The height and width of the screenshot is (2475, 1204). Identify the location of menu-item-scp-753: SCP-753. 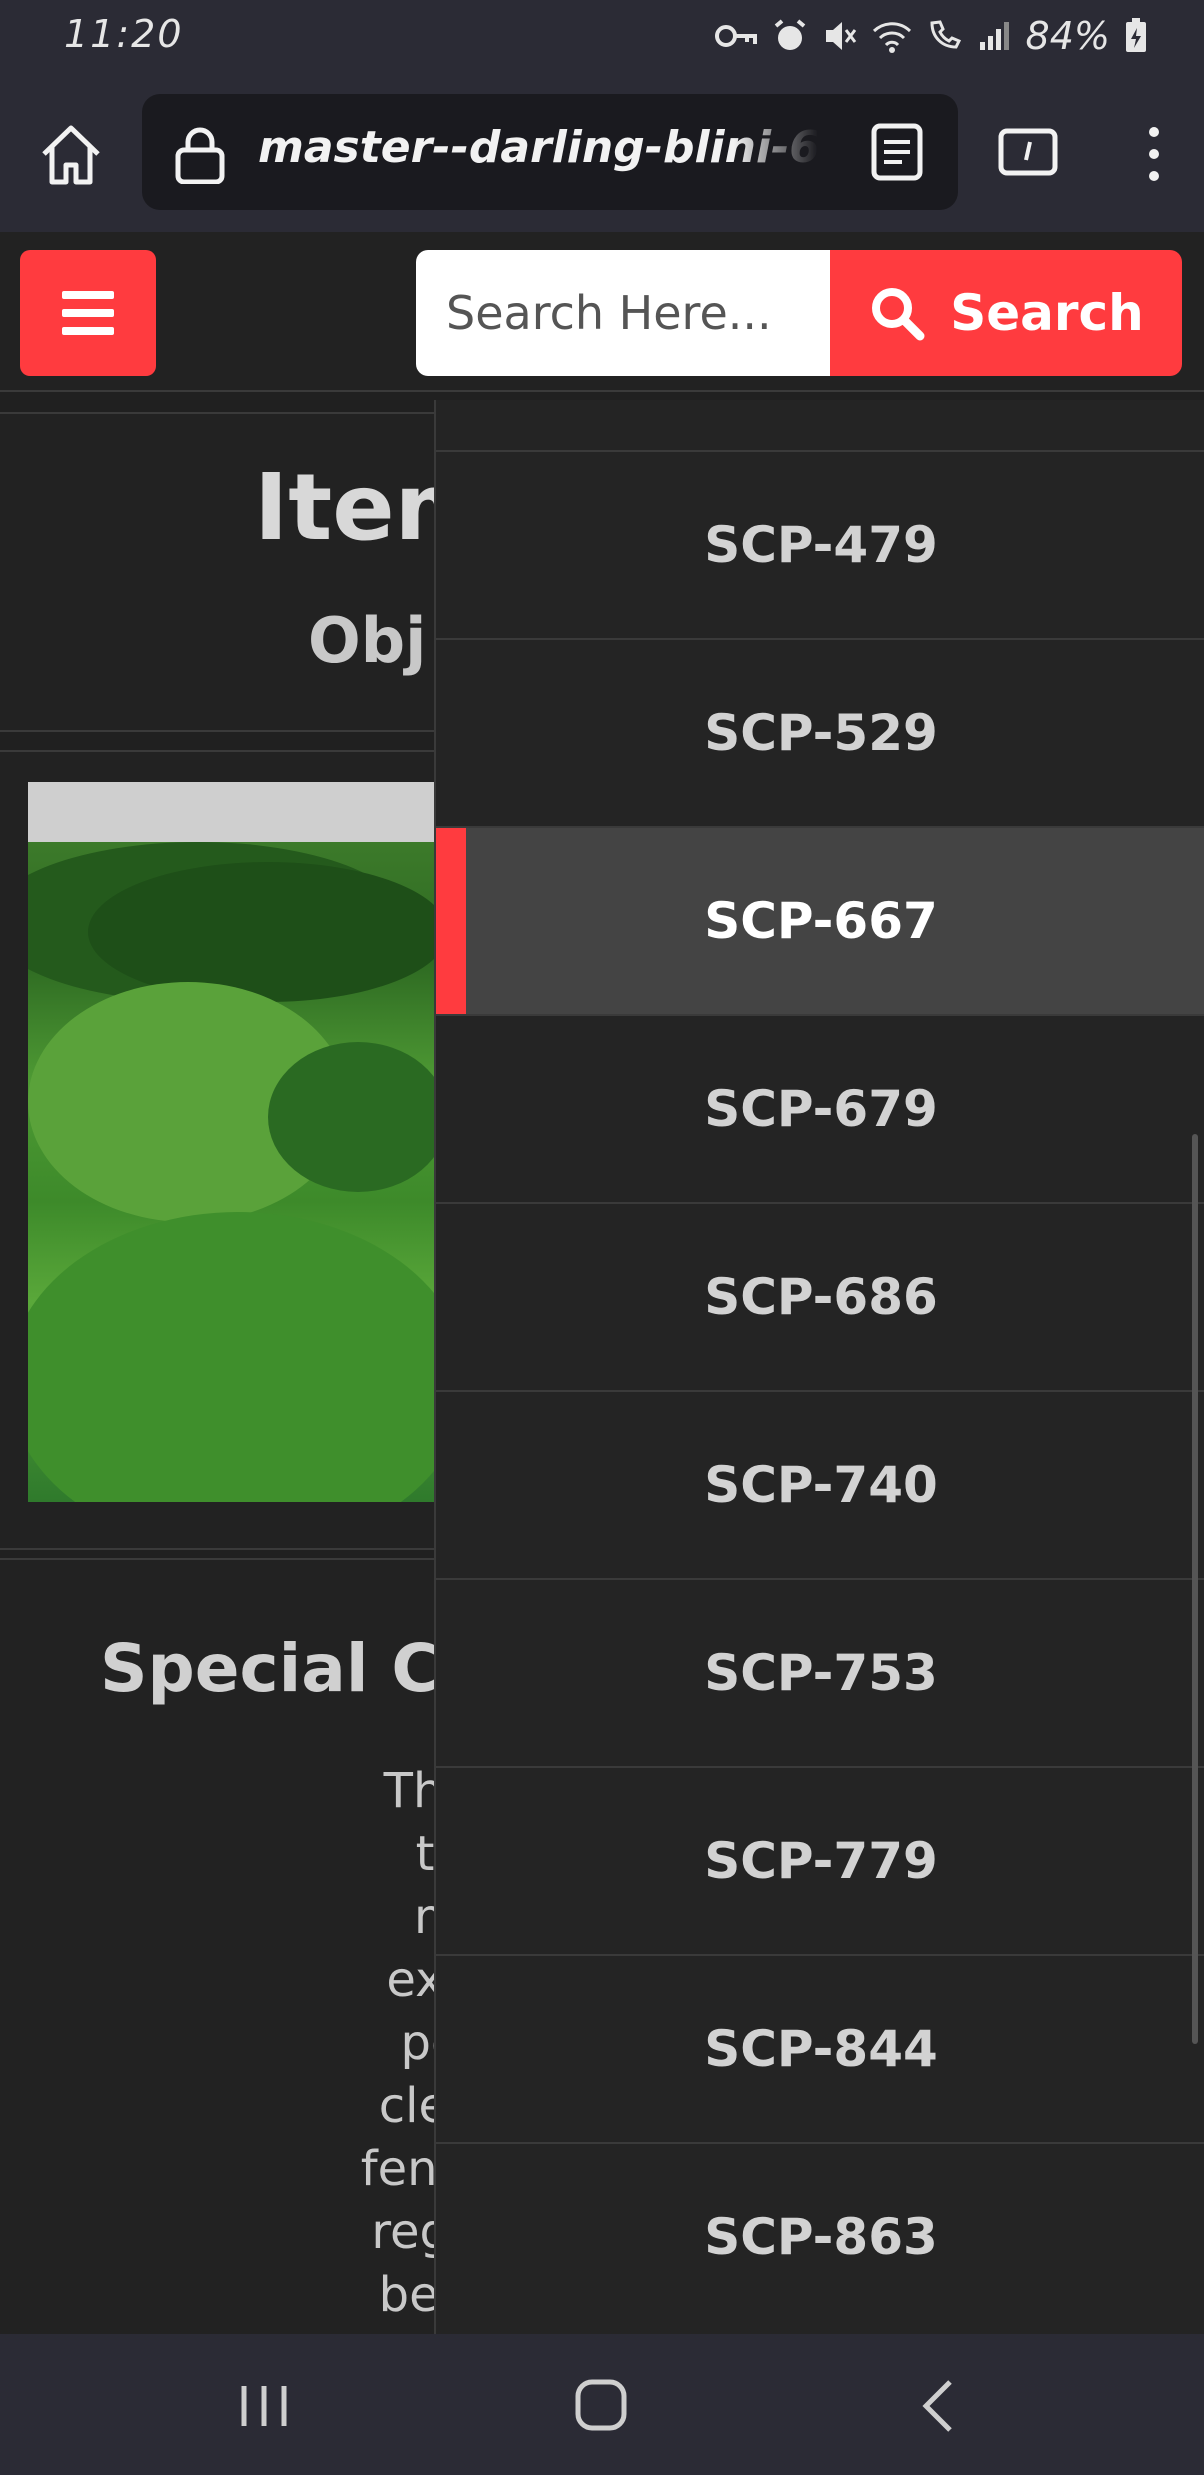
(820, 1672).